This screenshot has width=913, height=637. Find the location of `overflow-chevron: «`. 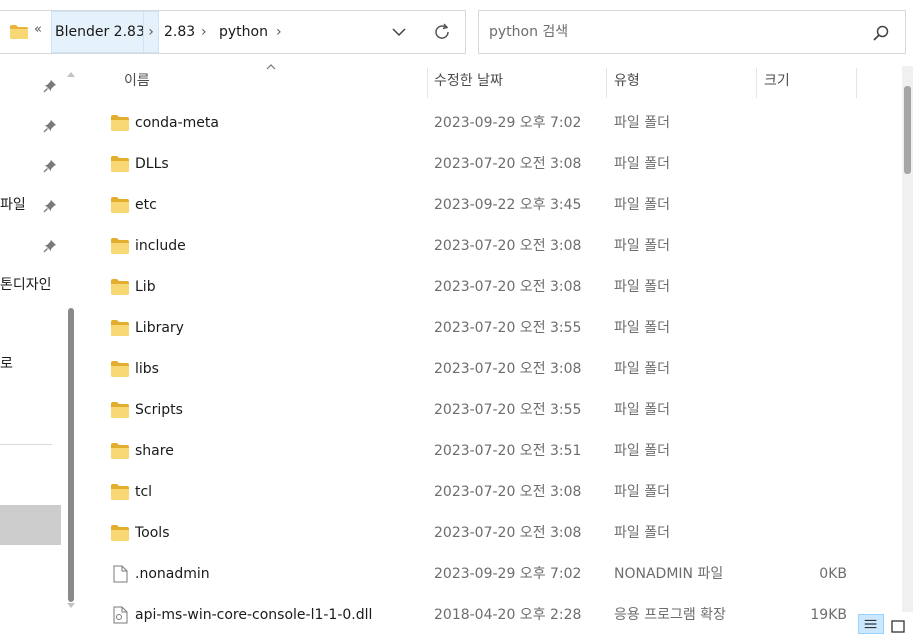

overflow-chevron: « is located at coordinates (38, 29).